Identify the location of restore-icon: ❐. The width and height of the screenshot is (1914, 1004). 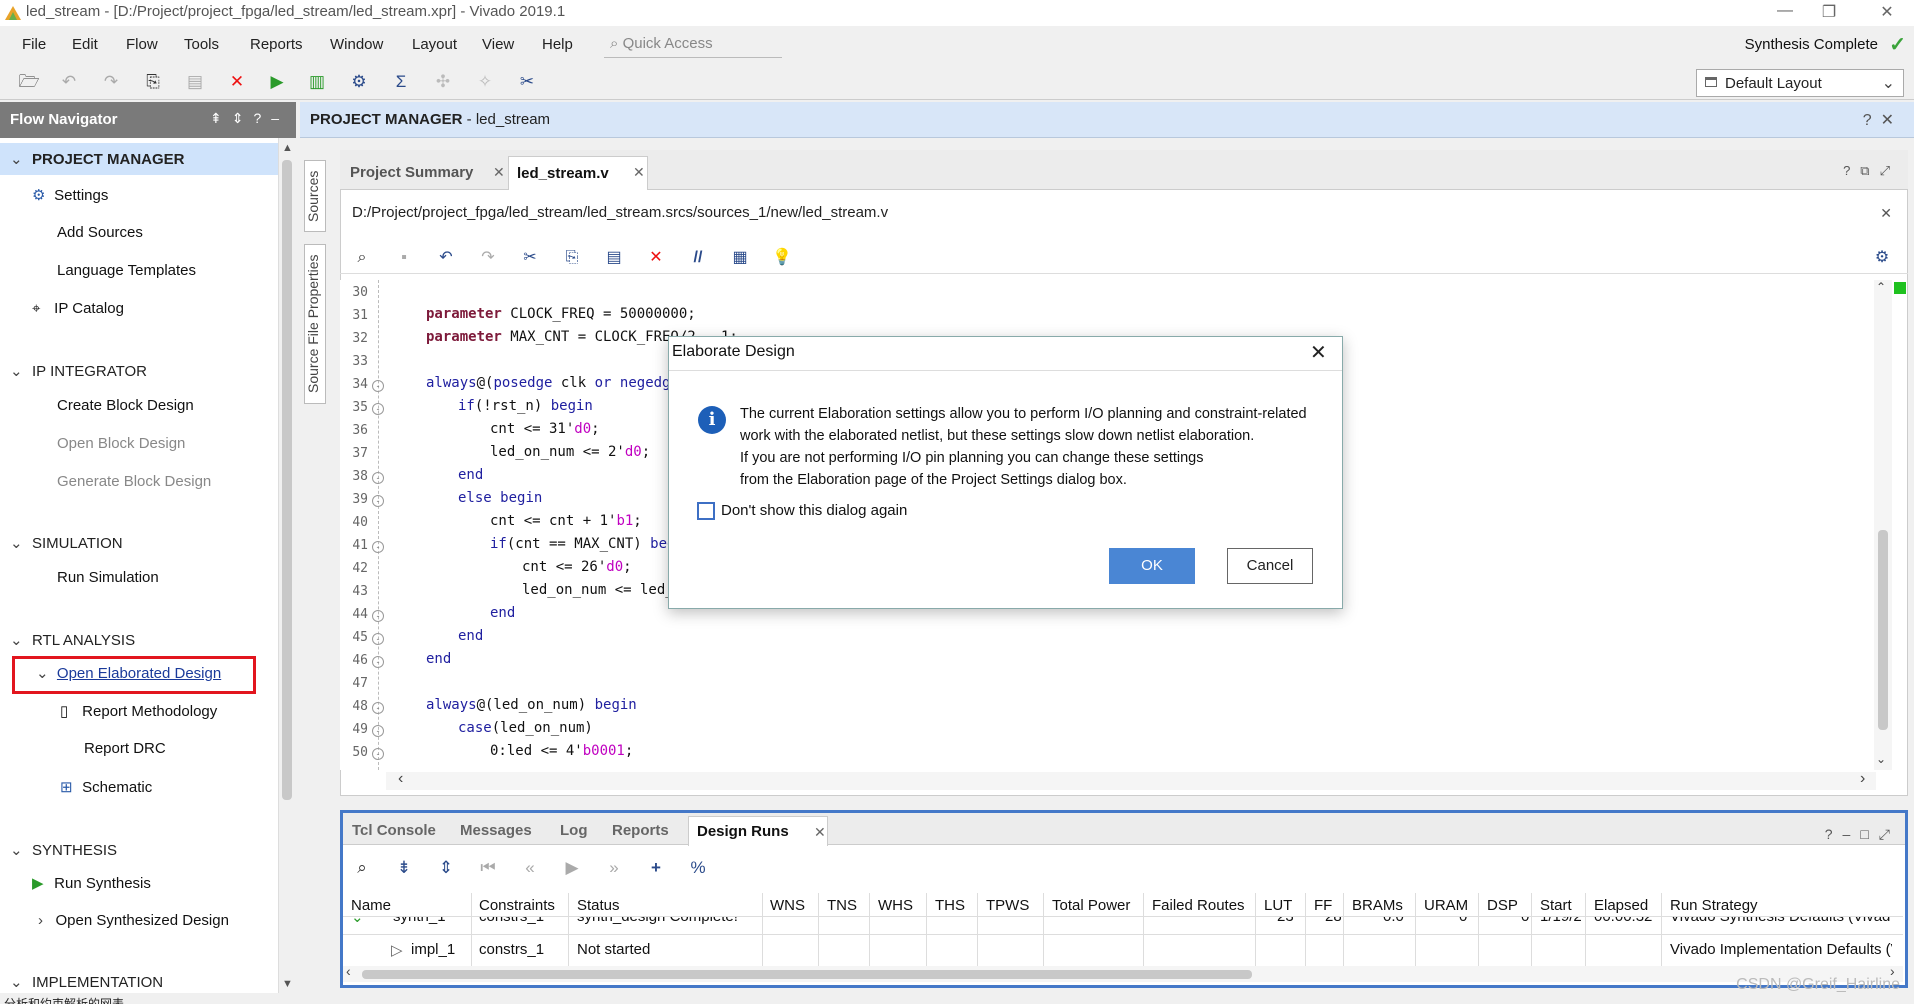
(1829, 12).